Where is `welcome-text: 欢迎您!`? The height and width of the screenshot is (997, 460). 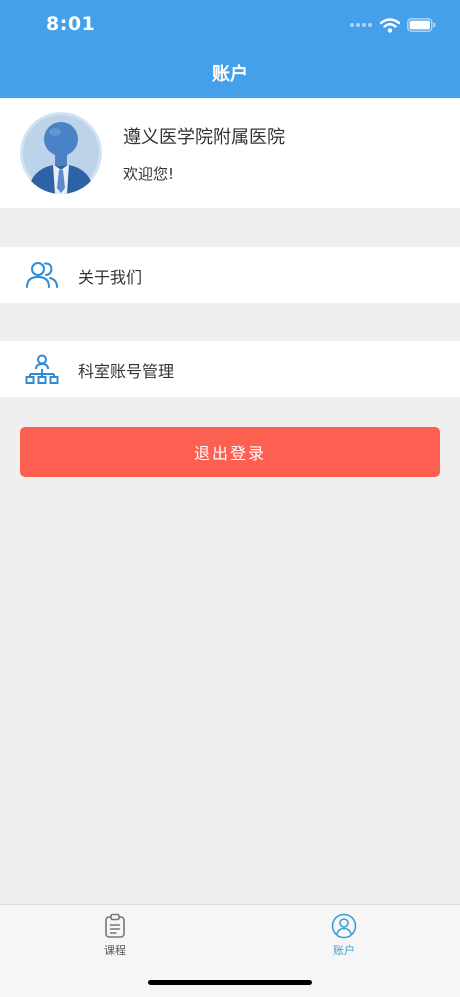
welcome-text: 欢迎您! is located at coordinates (149, 174).